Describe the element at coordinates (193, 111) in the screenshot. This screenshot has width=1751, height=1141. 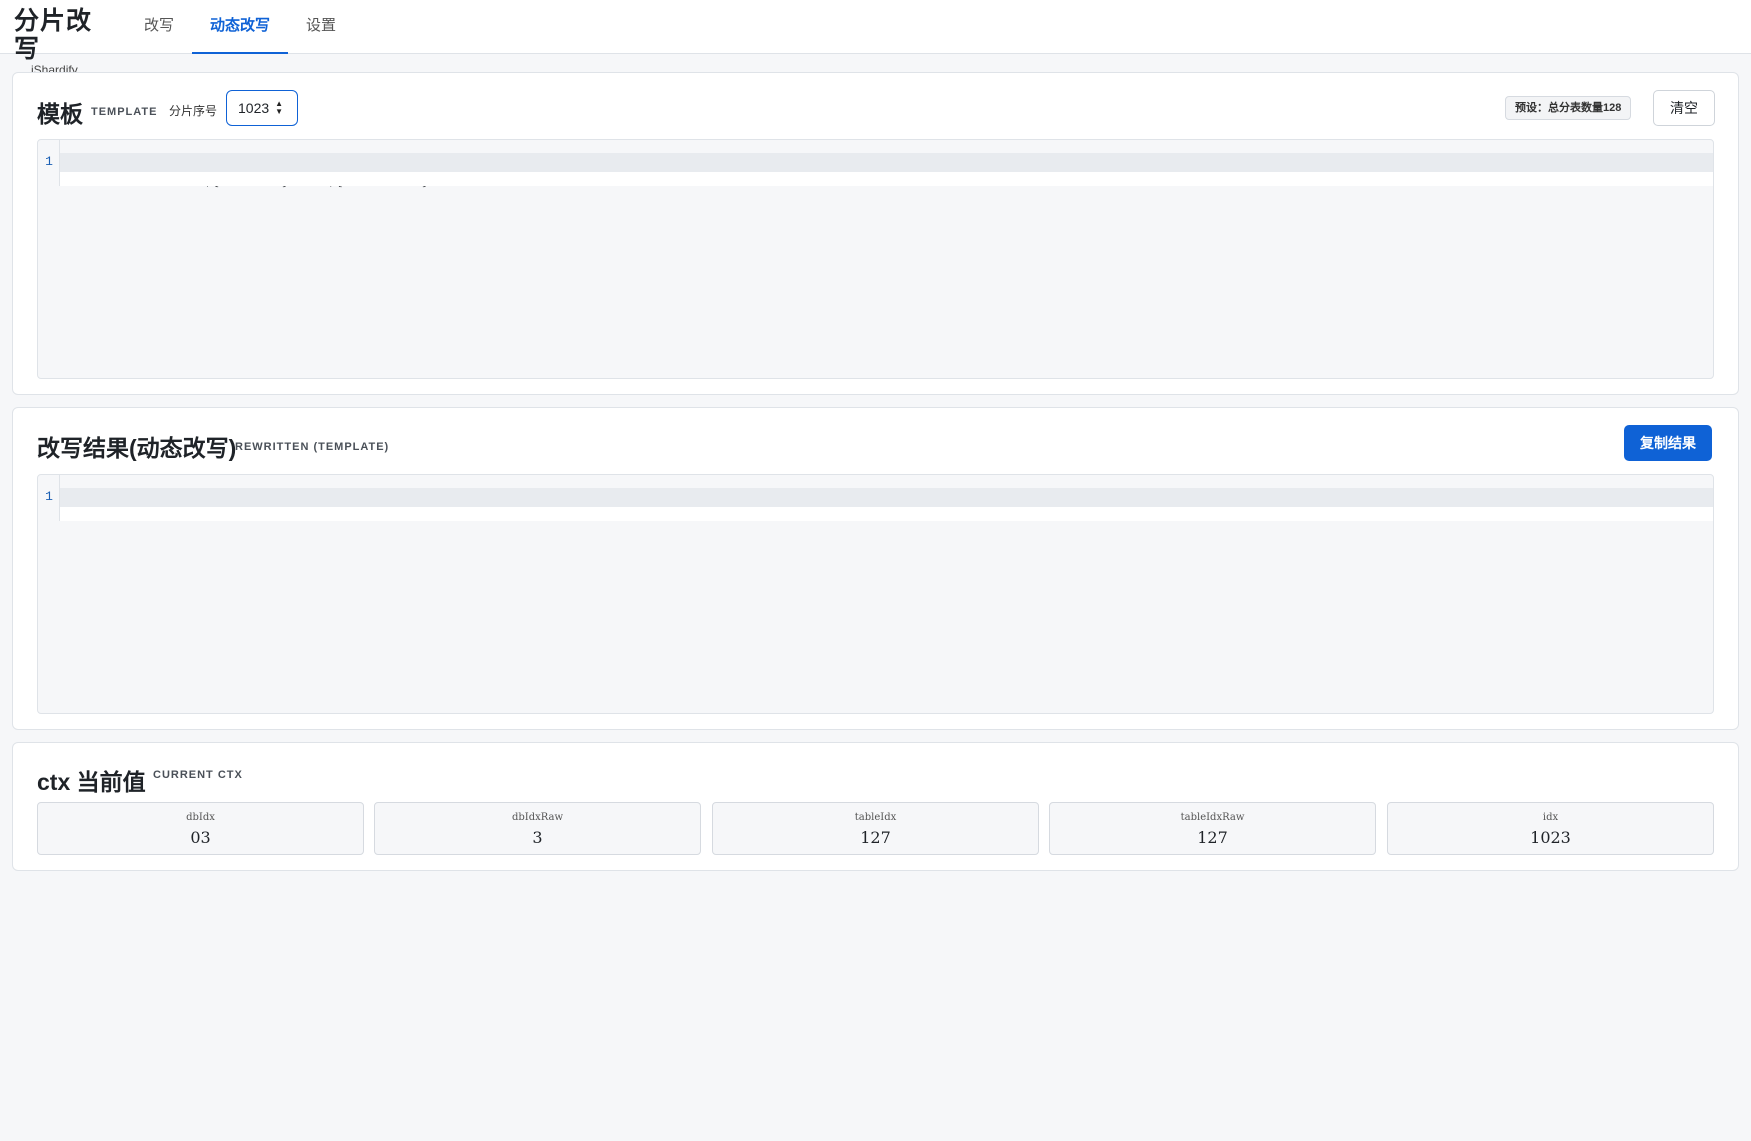
I see `shard-index-label: 分片序号` at that location.